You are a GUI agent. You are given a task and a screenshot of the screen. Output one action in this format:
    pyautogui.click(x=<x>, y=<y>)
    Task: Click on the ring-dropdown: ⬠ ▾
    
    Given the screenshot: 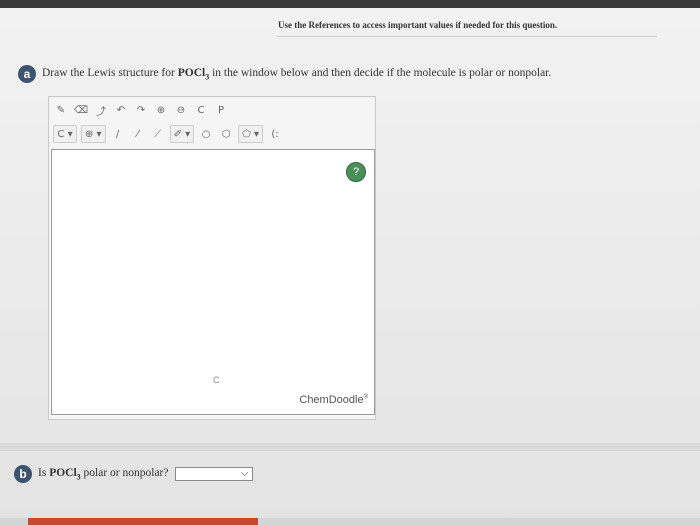 What is the action you would take?
    pyautogui.click(x=251, y=134)
    